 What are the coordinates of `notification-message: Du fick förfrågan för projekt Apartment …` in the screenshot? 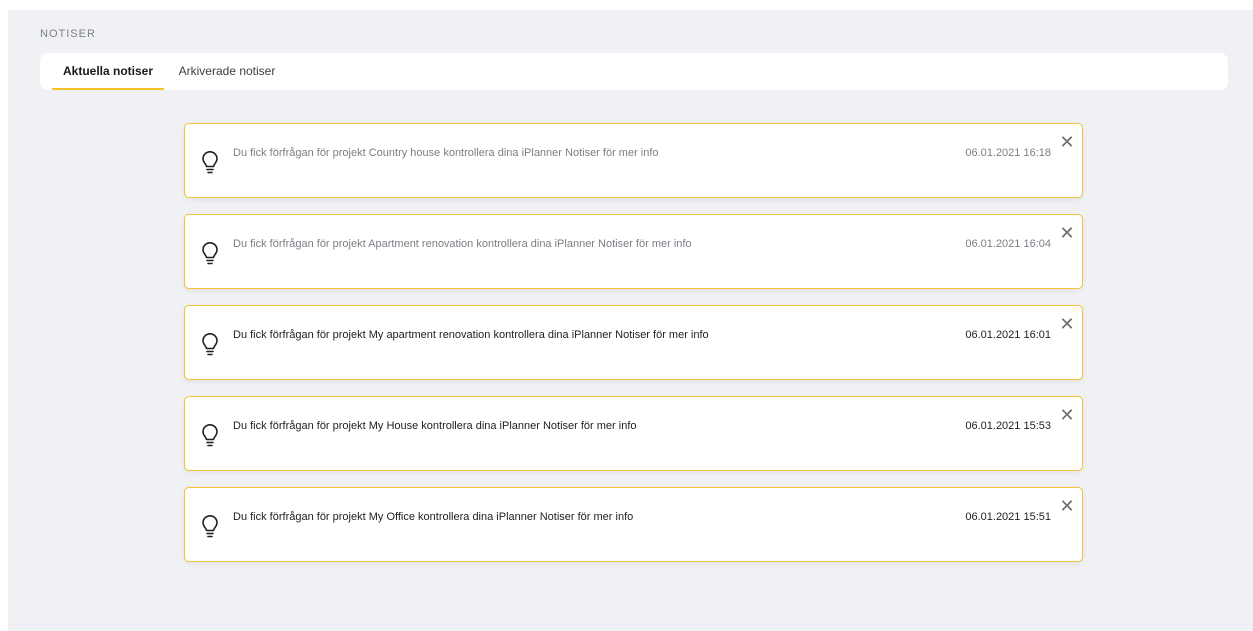 It's located at (462, 244).